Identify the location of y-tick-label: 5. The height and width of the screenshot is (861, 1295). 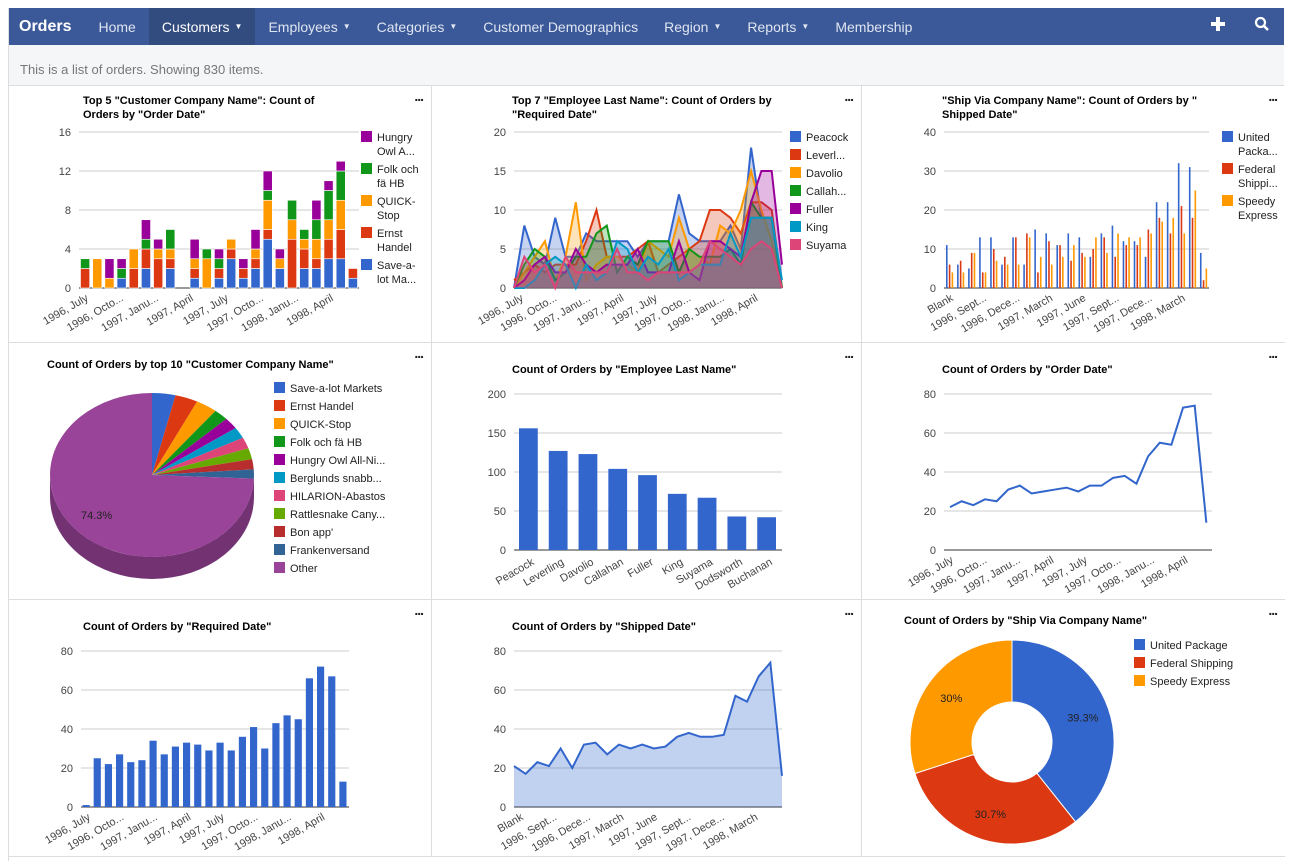
(503, 250).